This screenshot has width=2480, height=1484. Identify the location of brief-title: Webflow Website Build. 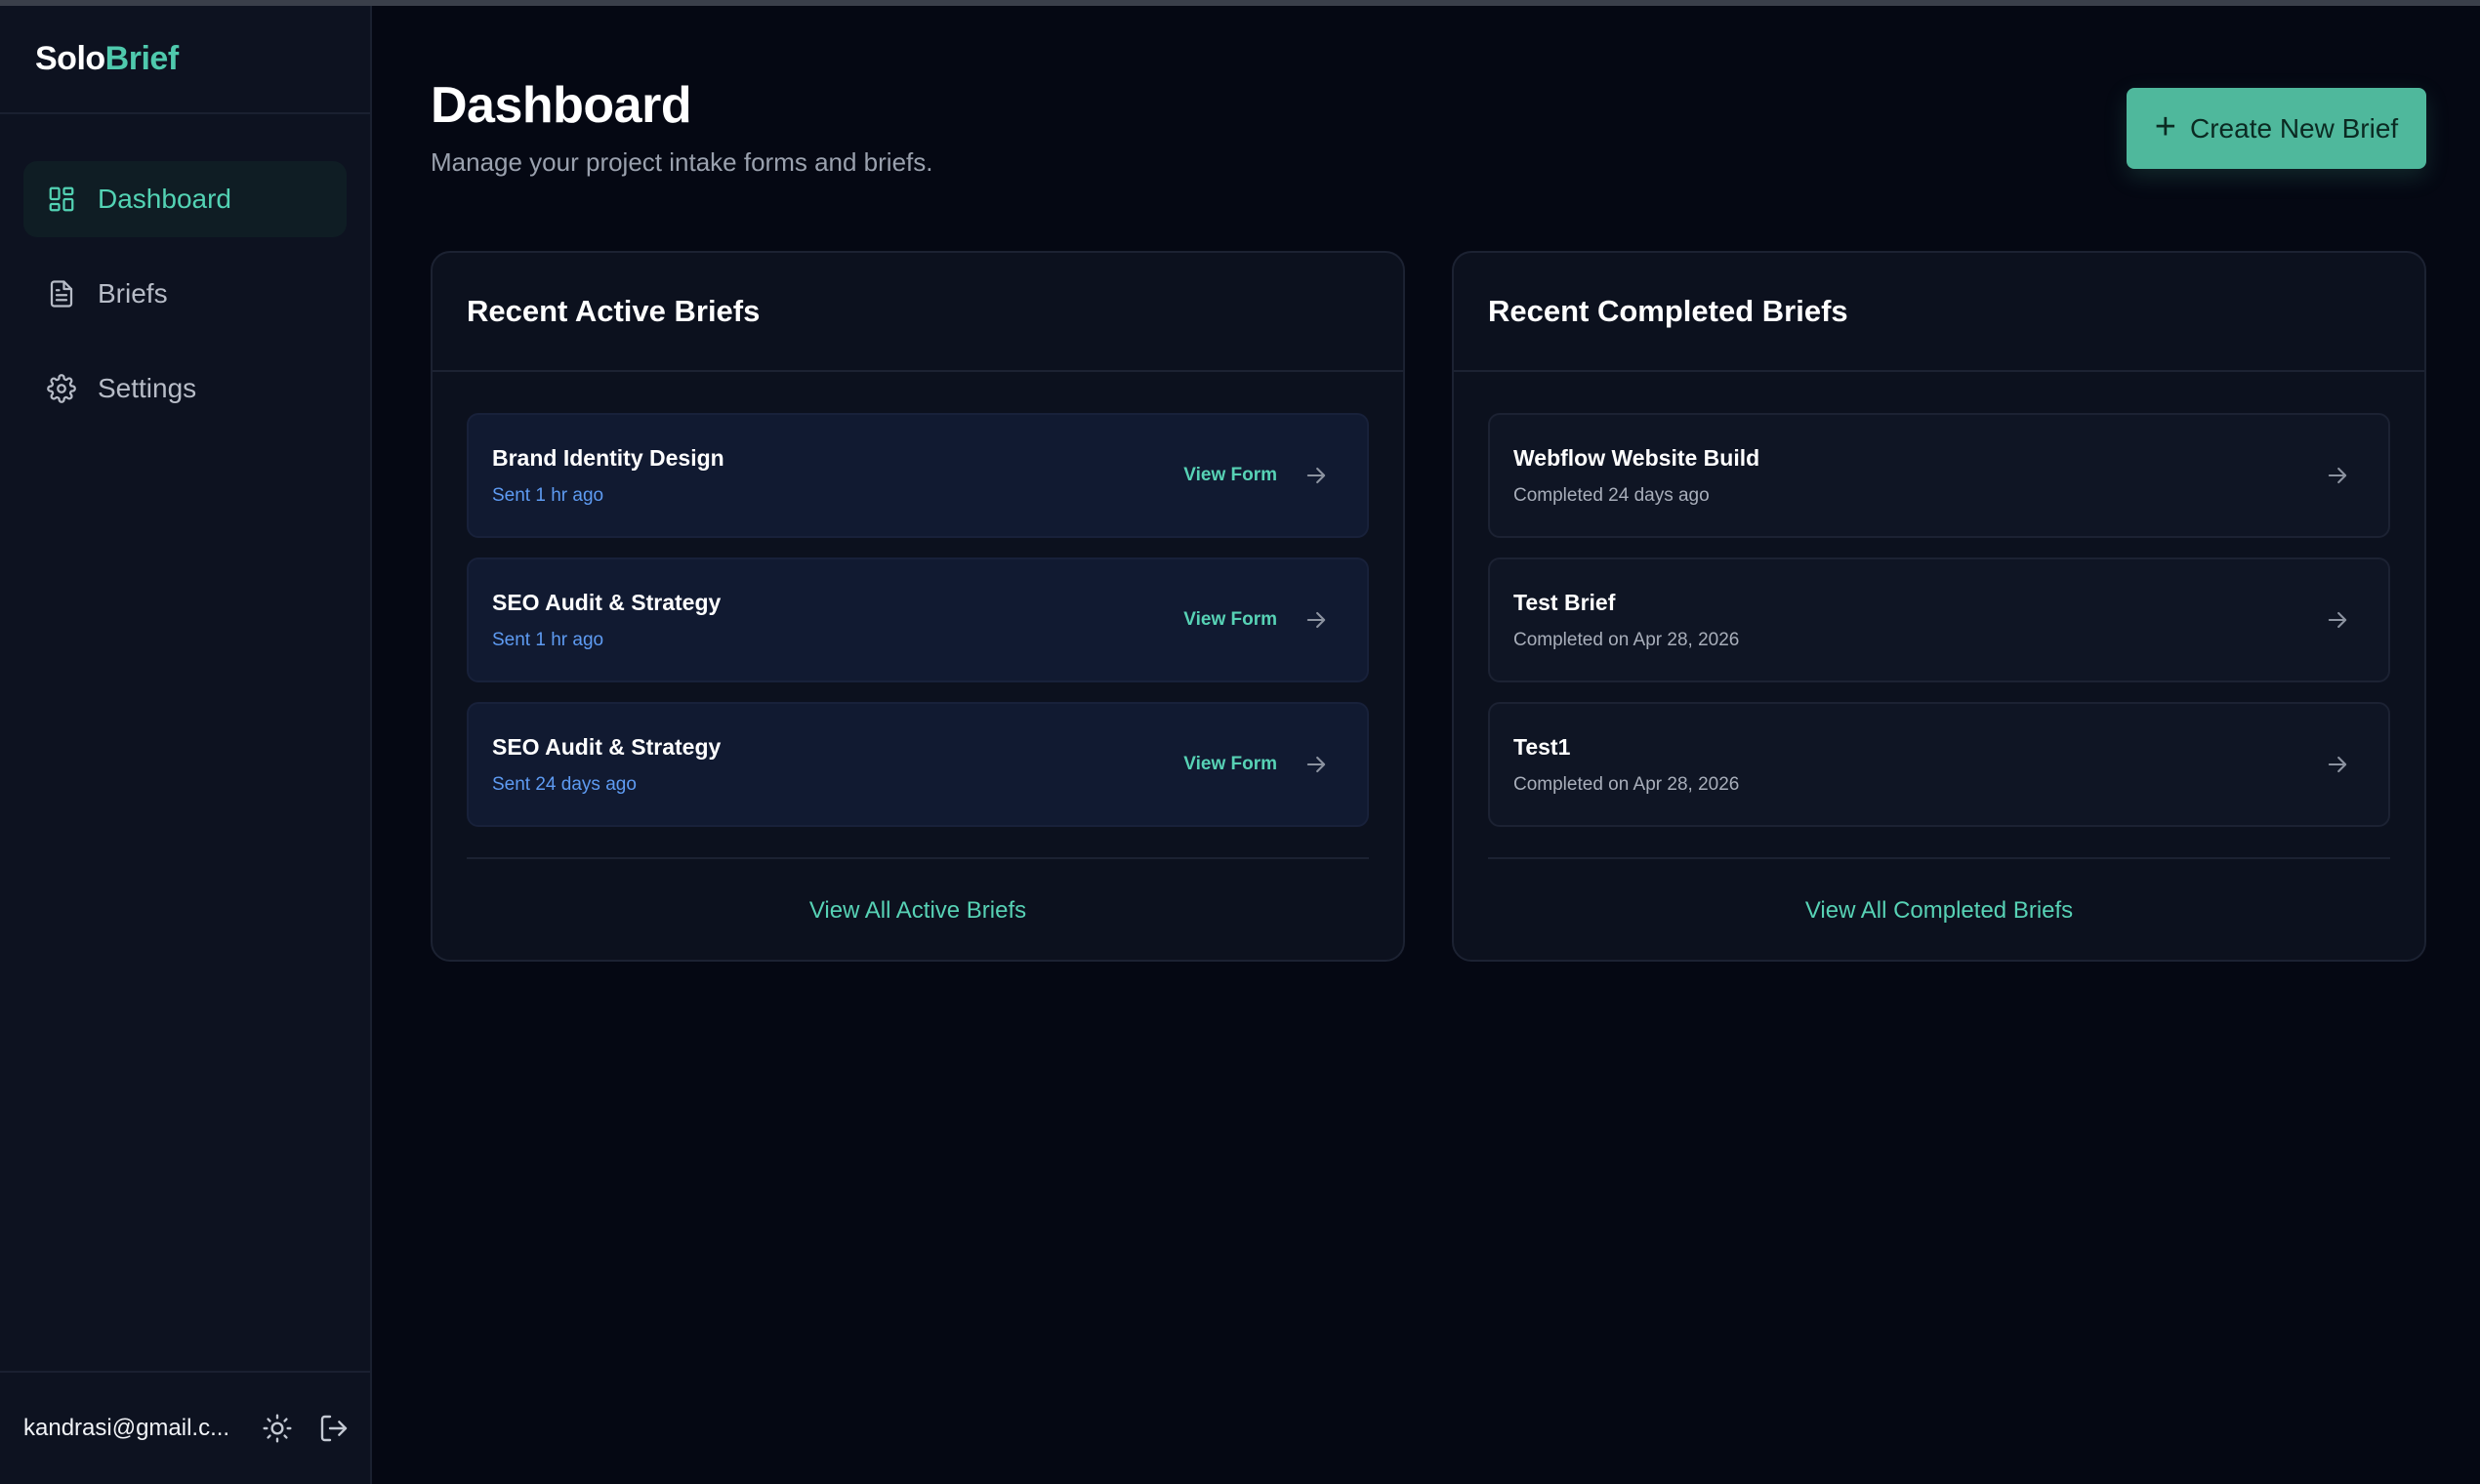
(1636, 458).